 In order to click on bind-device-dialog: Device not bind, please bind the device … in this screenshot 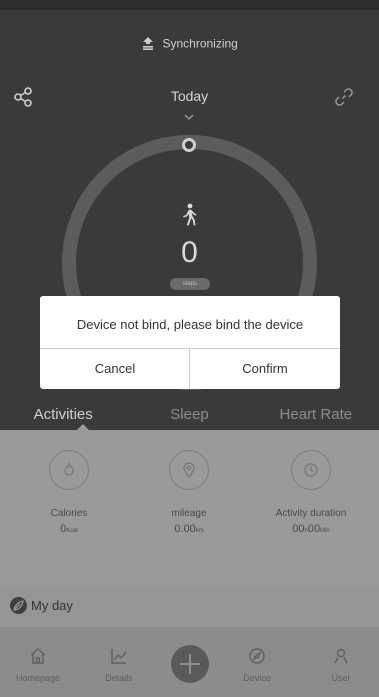, I will do `click(190, 342)`.